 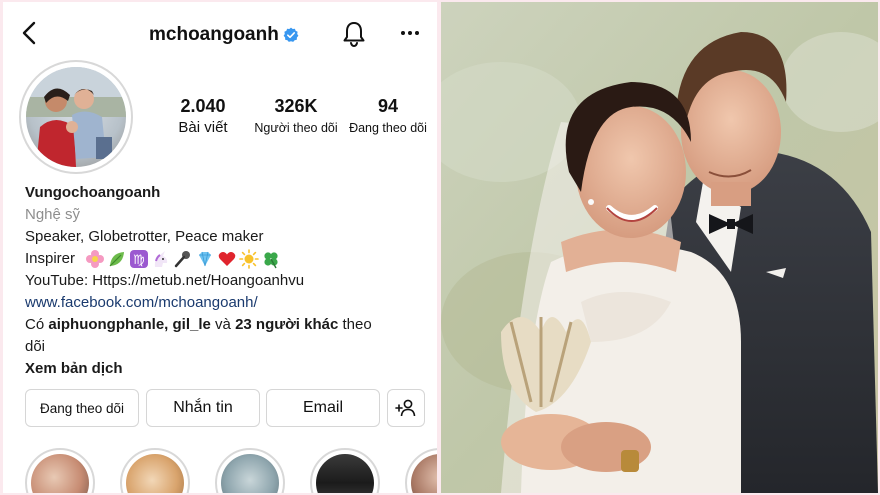 What do you see at coordinates (35, 346) in the screenshot?
I see `followed-by-suffix-2: dõi` at bounding box center [35, 346].